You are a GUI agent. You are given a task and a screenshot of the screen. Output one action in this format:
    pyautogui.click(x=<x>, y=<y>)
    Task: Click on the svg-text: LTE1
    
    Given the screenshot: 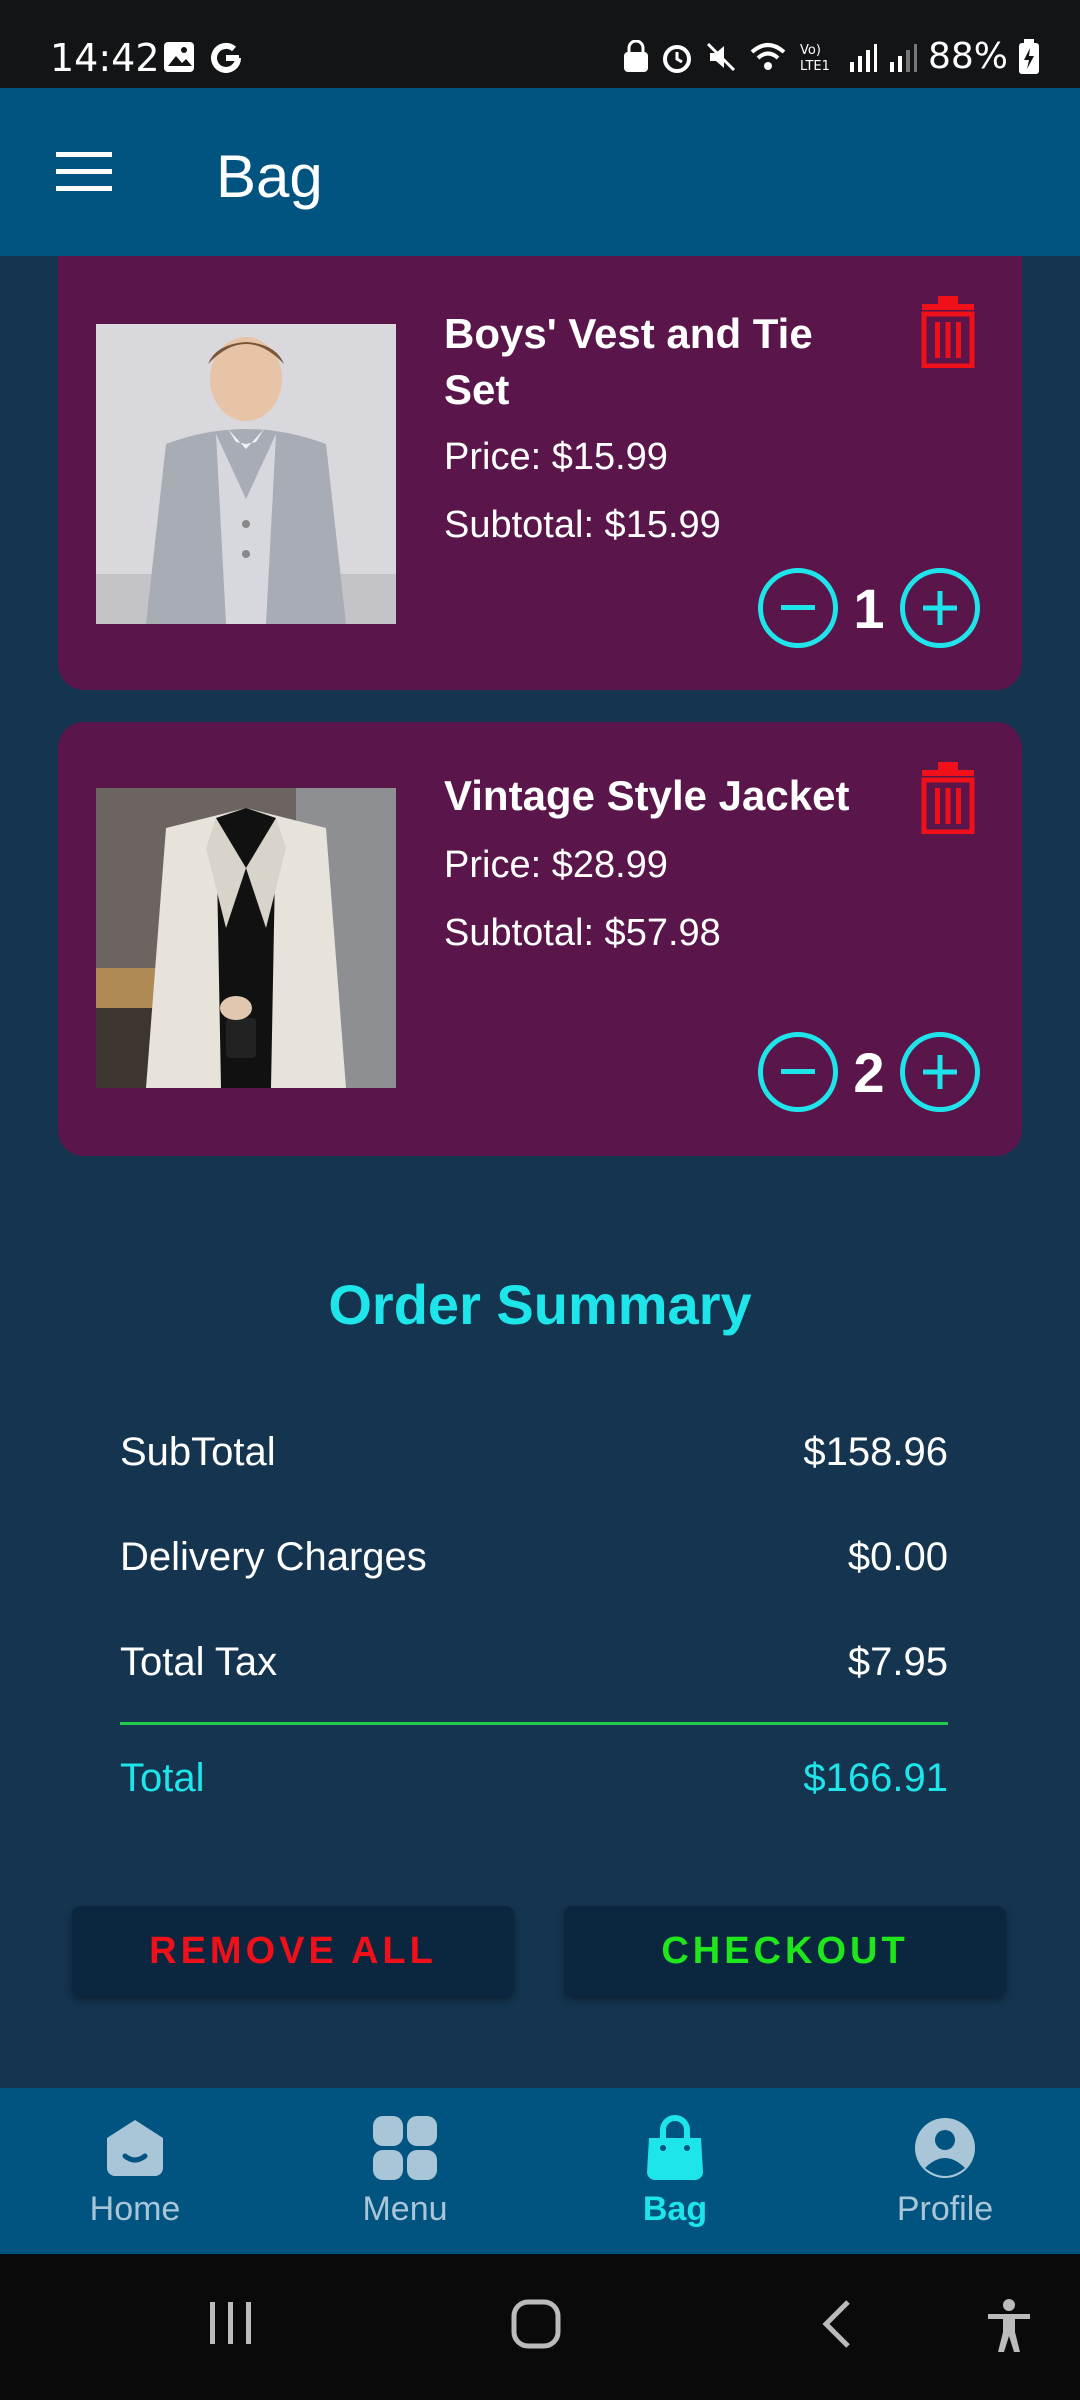 What is the action you would take?
    pyautogui.click(x=815, y=66)
    